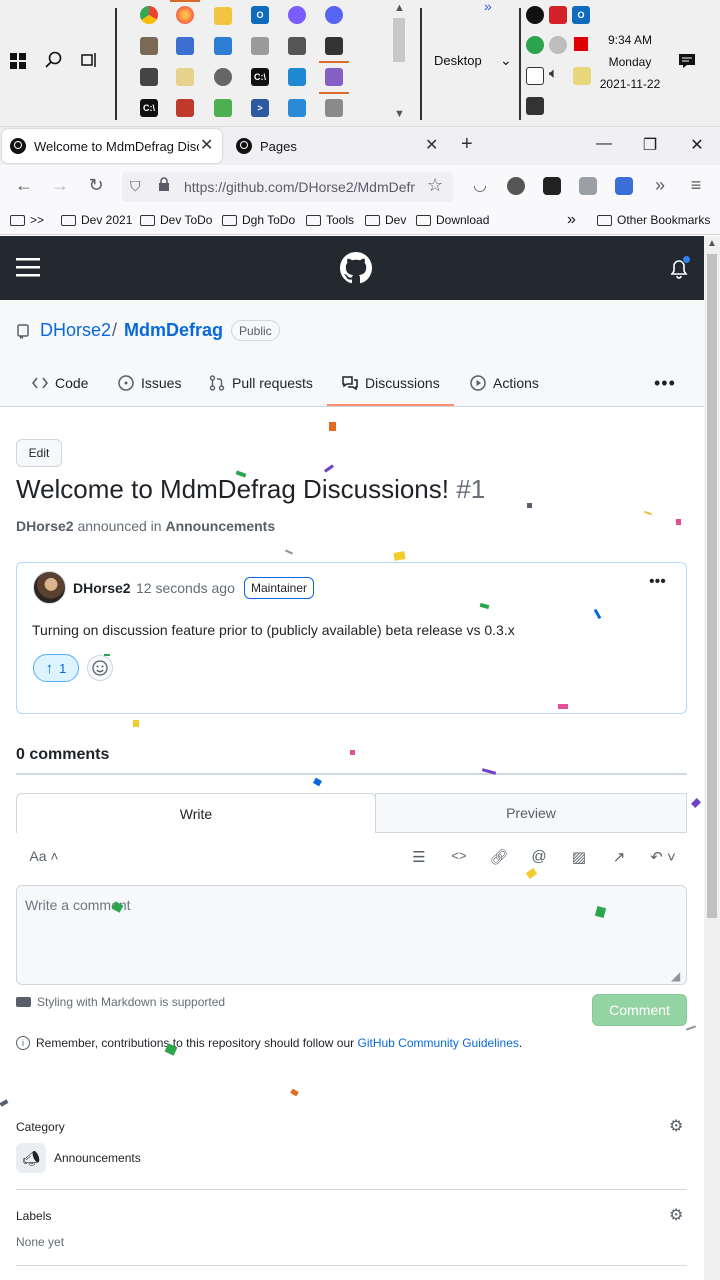  Describe the element at coordinates (604, 144) in the screenshot. I see `minimize-icon: —` at that location.